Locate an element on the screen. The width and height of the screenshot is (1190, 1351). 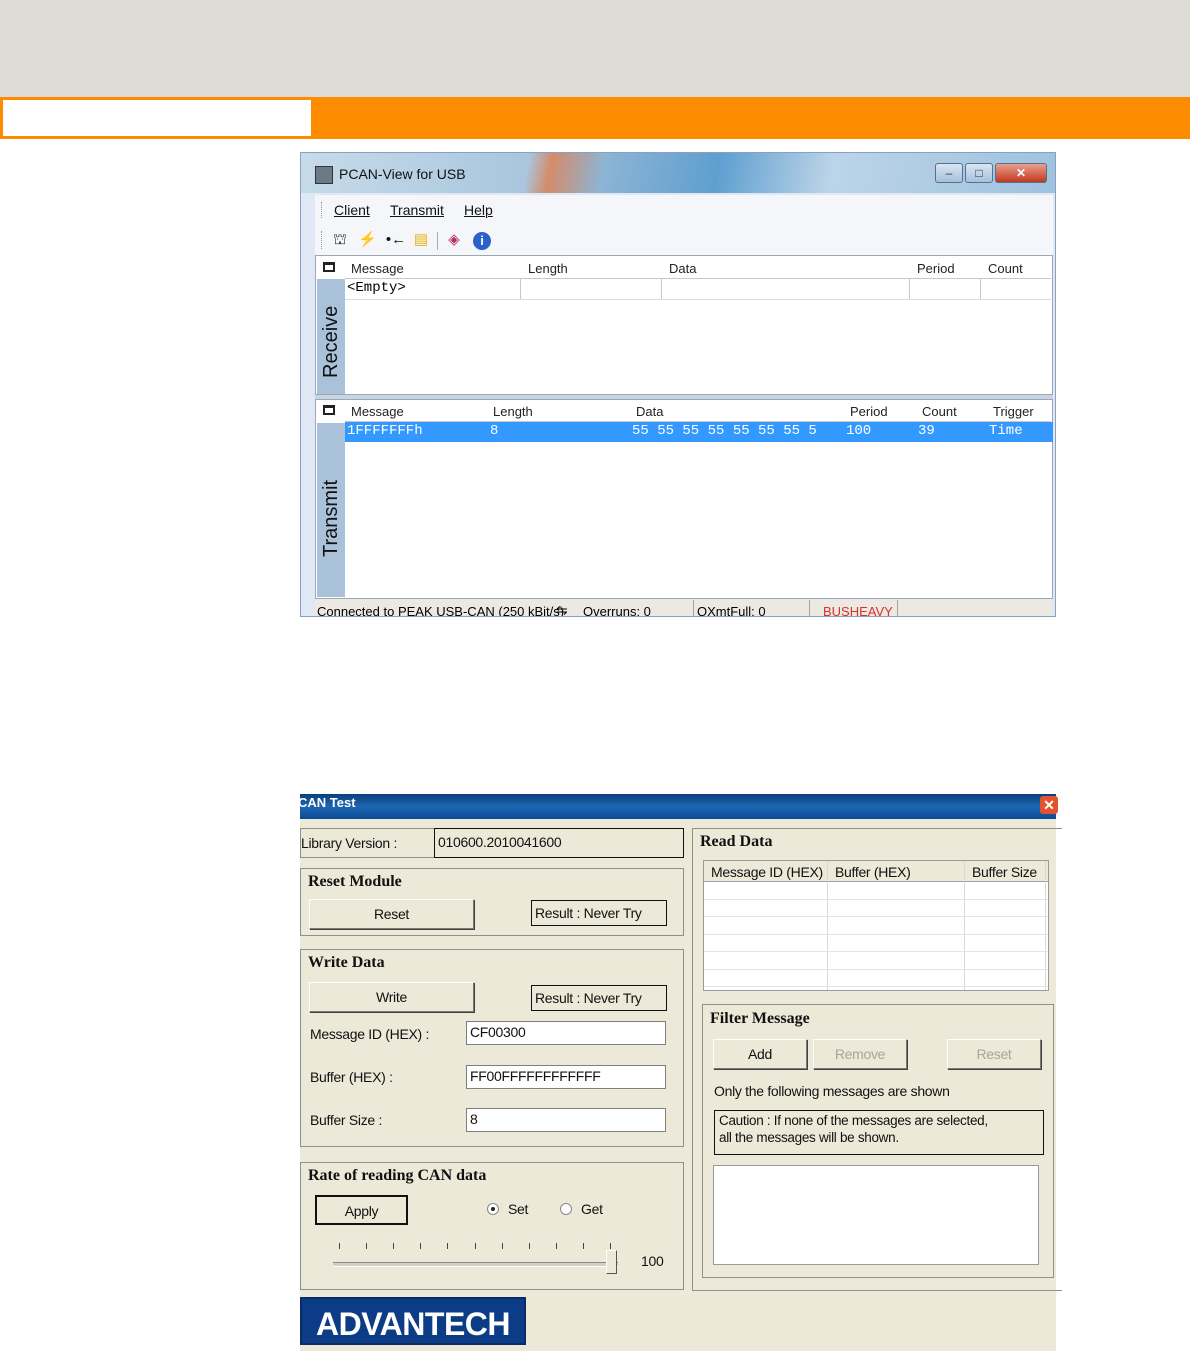
menu-help: Help is located at coordinates (478, 210).